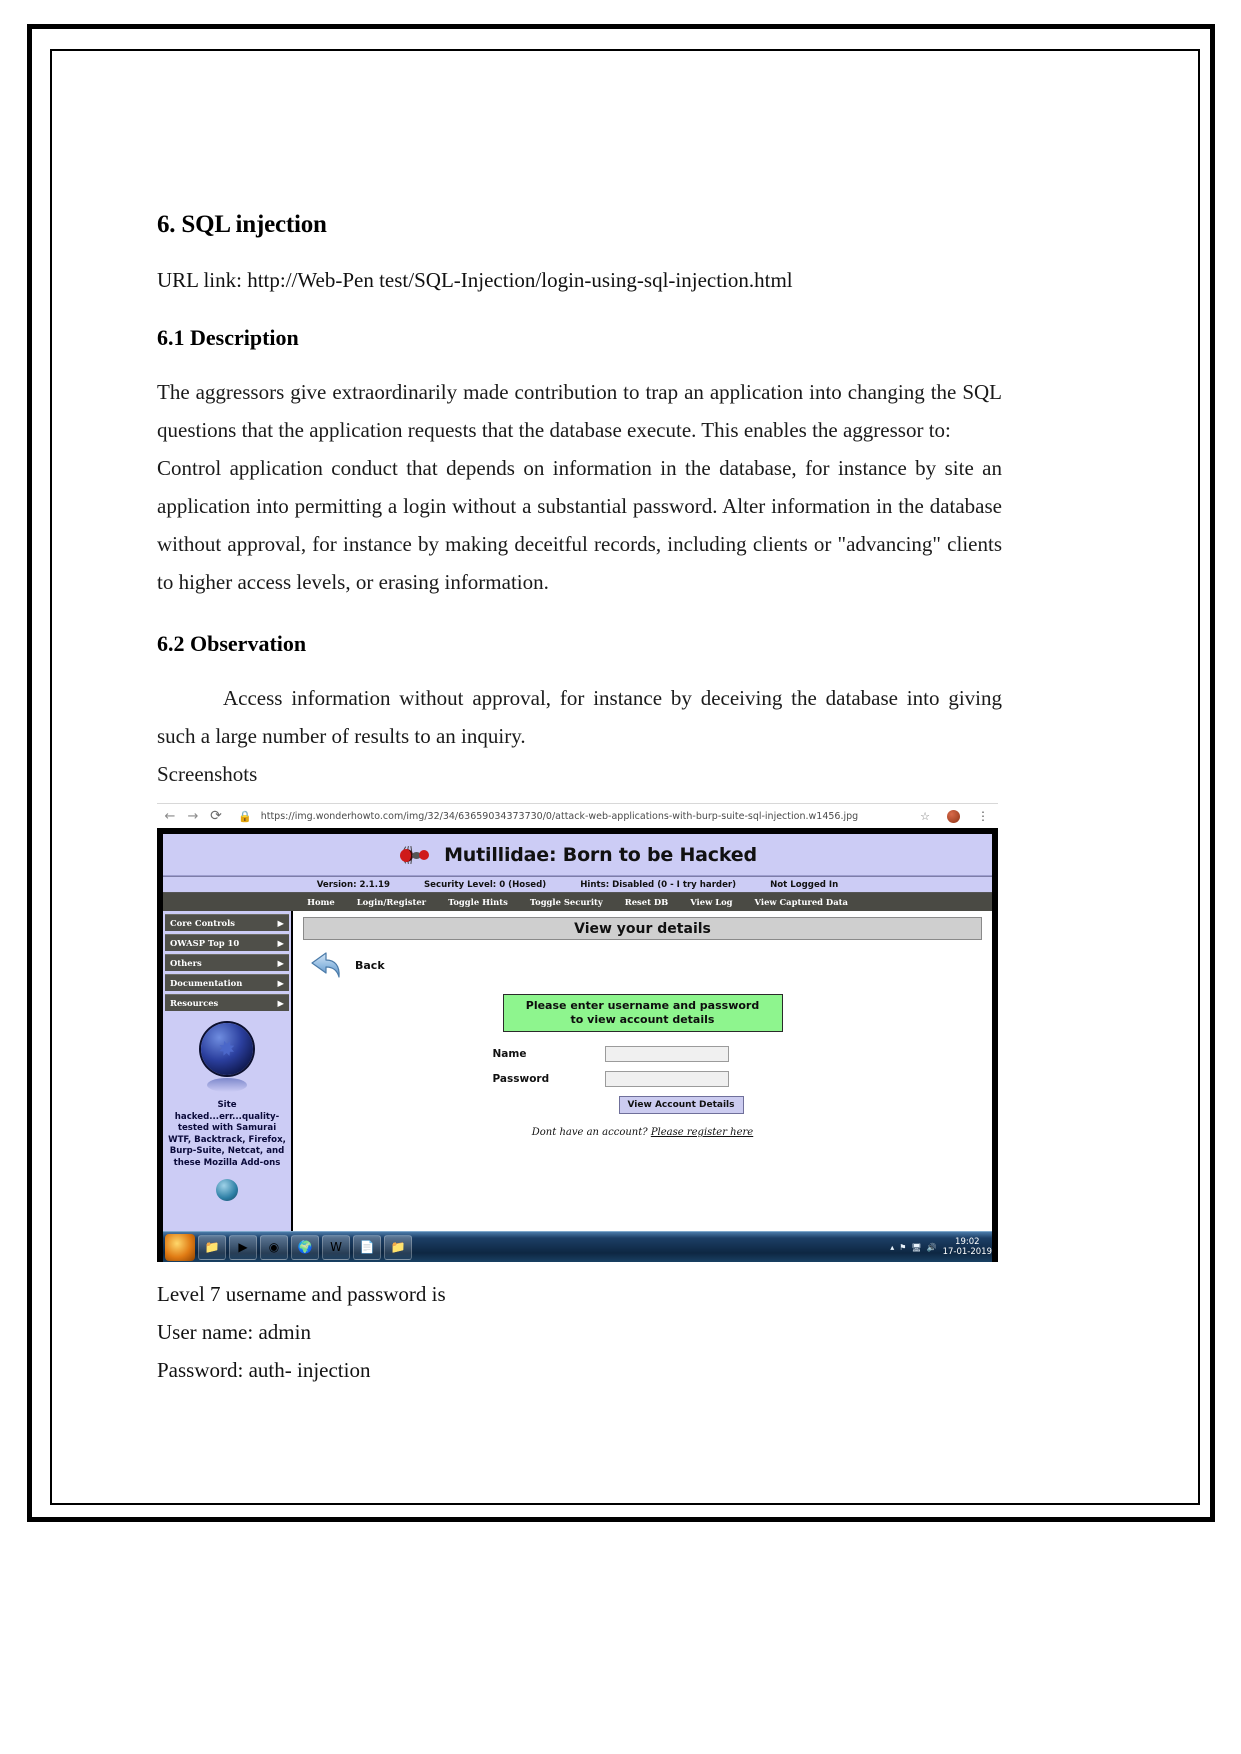 The image size is (1241, 1754). Describe the element at coordinates (478, 902) in the screenshot. I see `nav-item-toggle-hints: Toggle Hints` at that location.